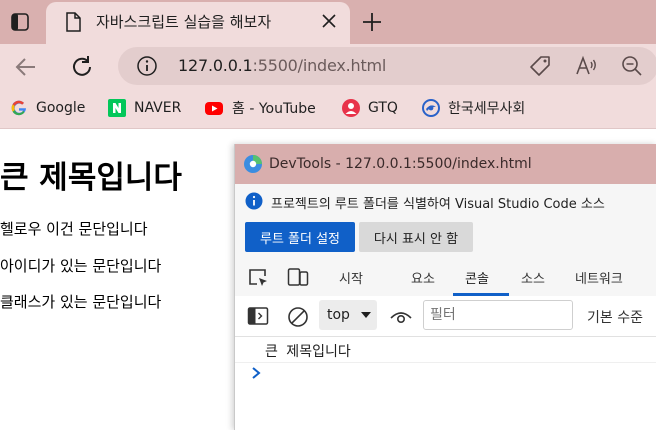 The image size is (656, 430). Describe the element at coordinates (298, 317) in the screenshot. I see `clear-console-icon` at that location.